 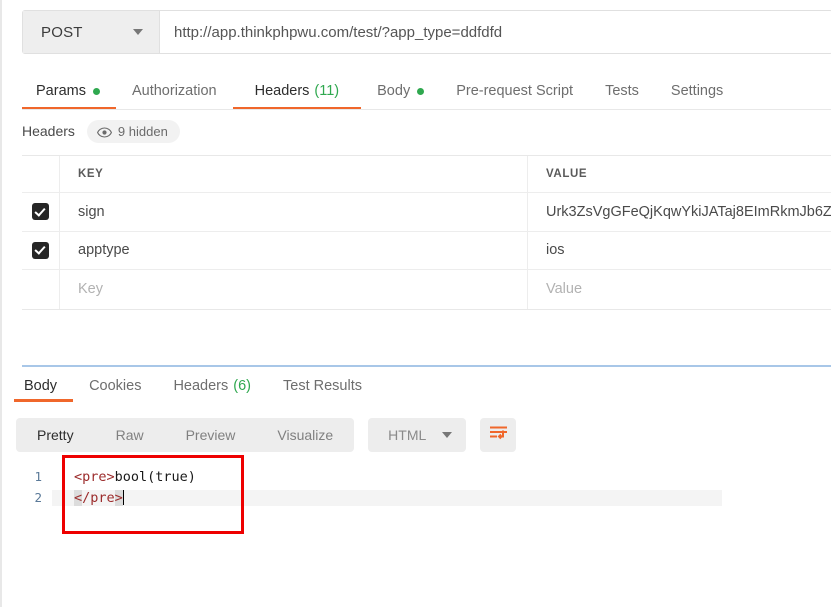 I want to click on response-tab-cookies-label: Cookies, so click(x=115, y=386).